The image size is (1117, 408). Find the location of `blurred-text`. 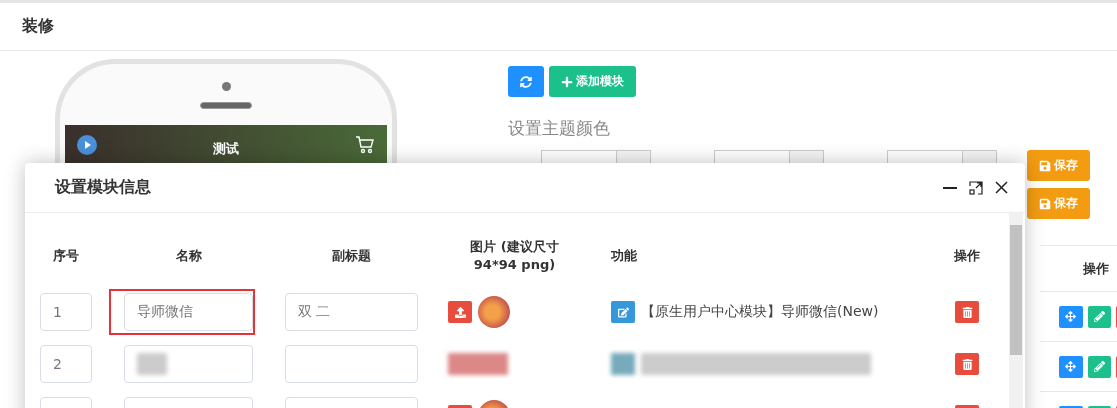

blurred-text is located at coordinates (152, 364).